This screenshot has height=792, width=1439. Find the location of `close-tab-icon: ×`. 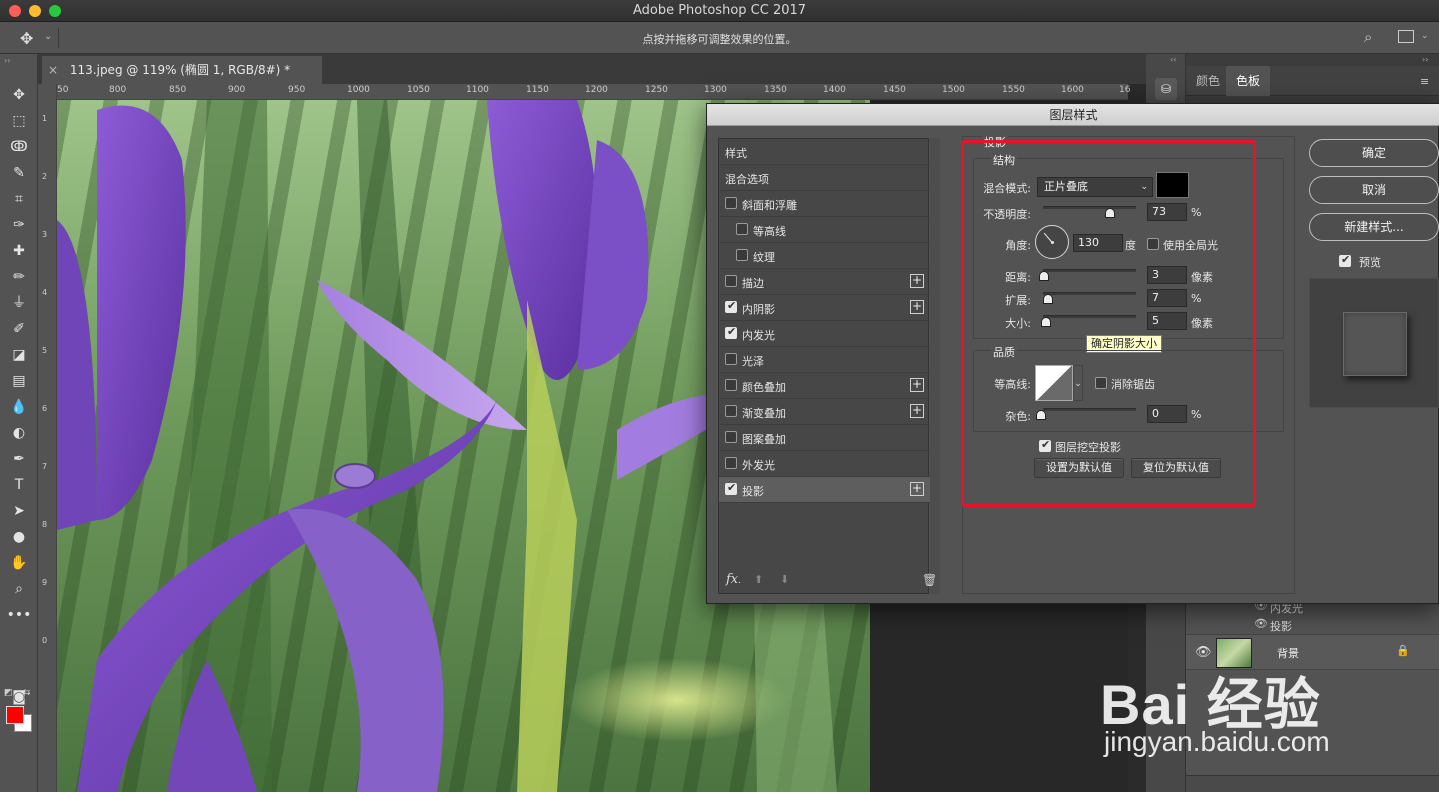

close-tab-icon: × is located at coordinates (53, 70).